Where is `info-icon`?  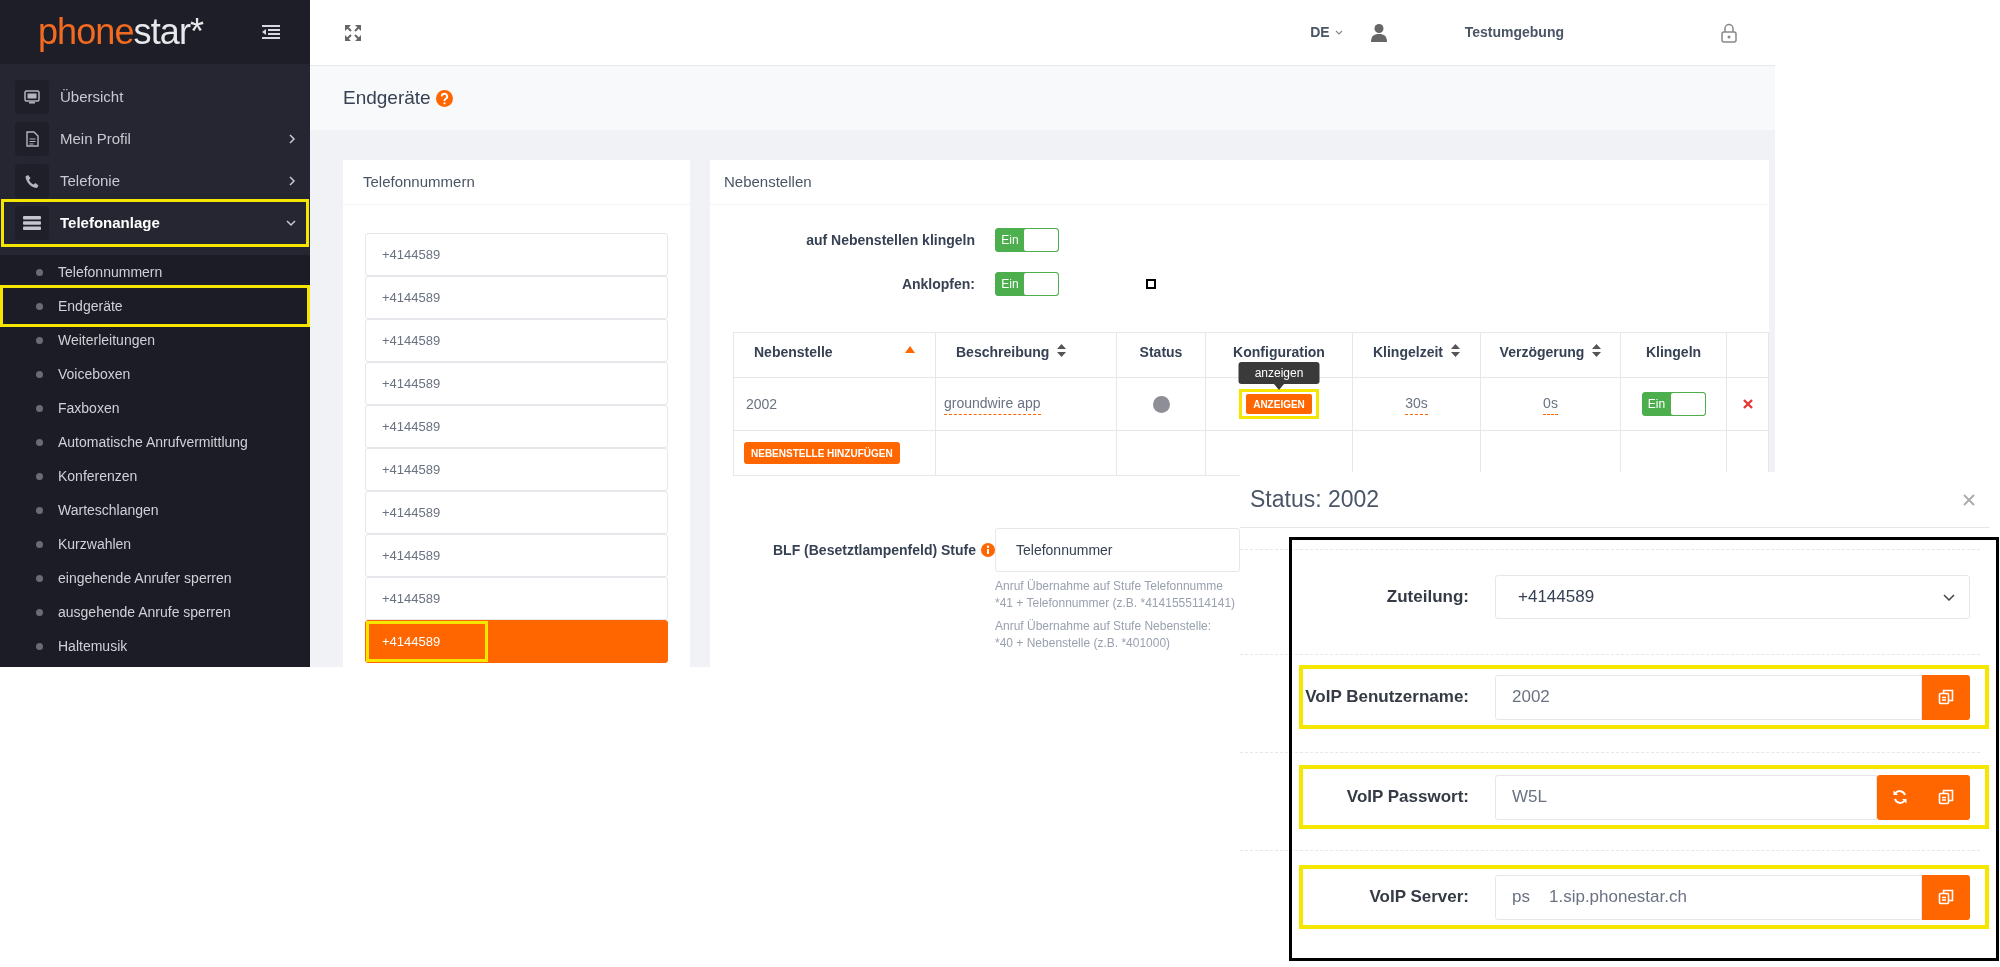
info-icon is located at coordinates (988, 550).